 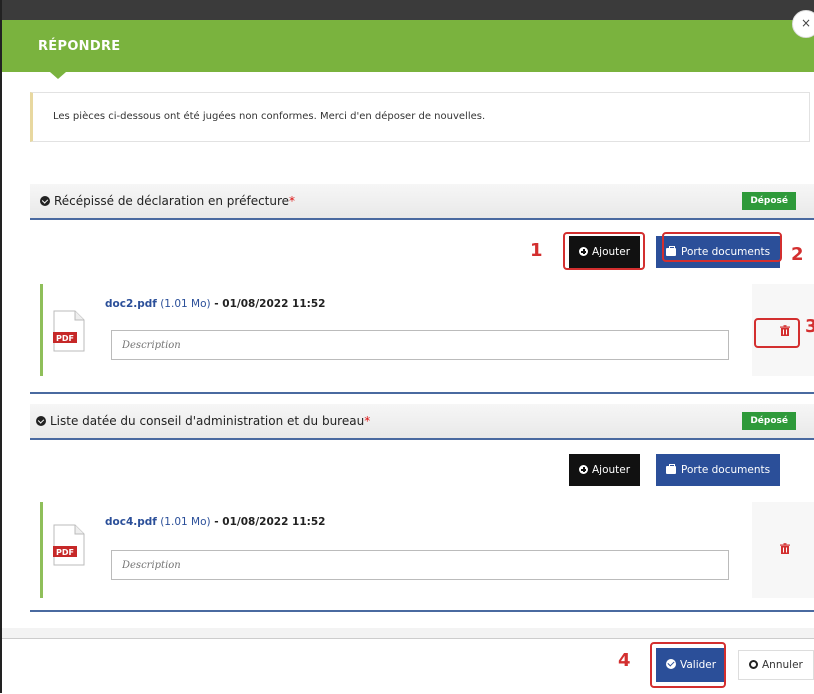 I want to click on document-name: doc4.pdf (1.01 Mo) - 01/08/2022 11:52, so click(x=215, y=522).